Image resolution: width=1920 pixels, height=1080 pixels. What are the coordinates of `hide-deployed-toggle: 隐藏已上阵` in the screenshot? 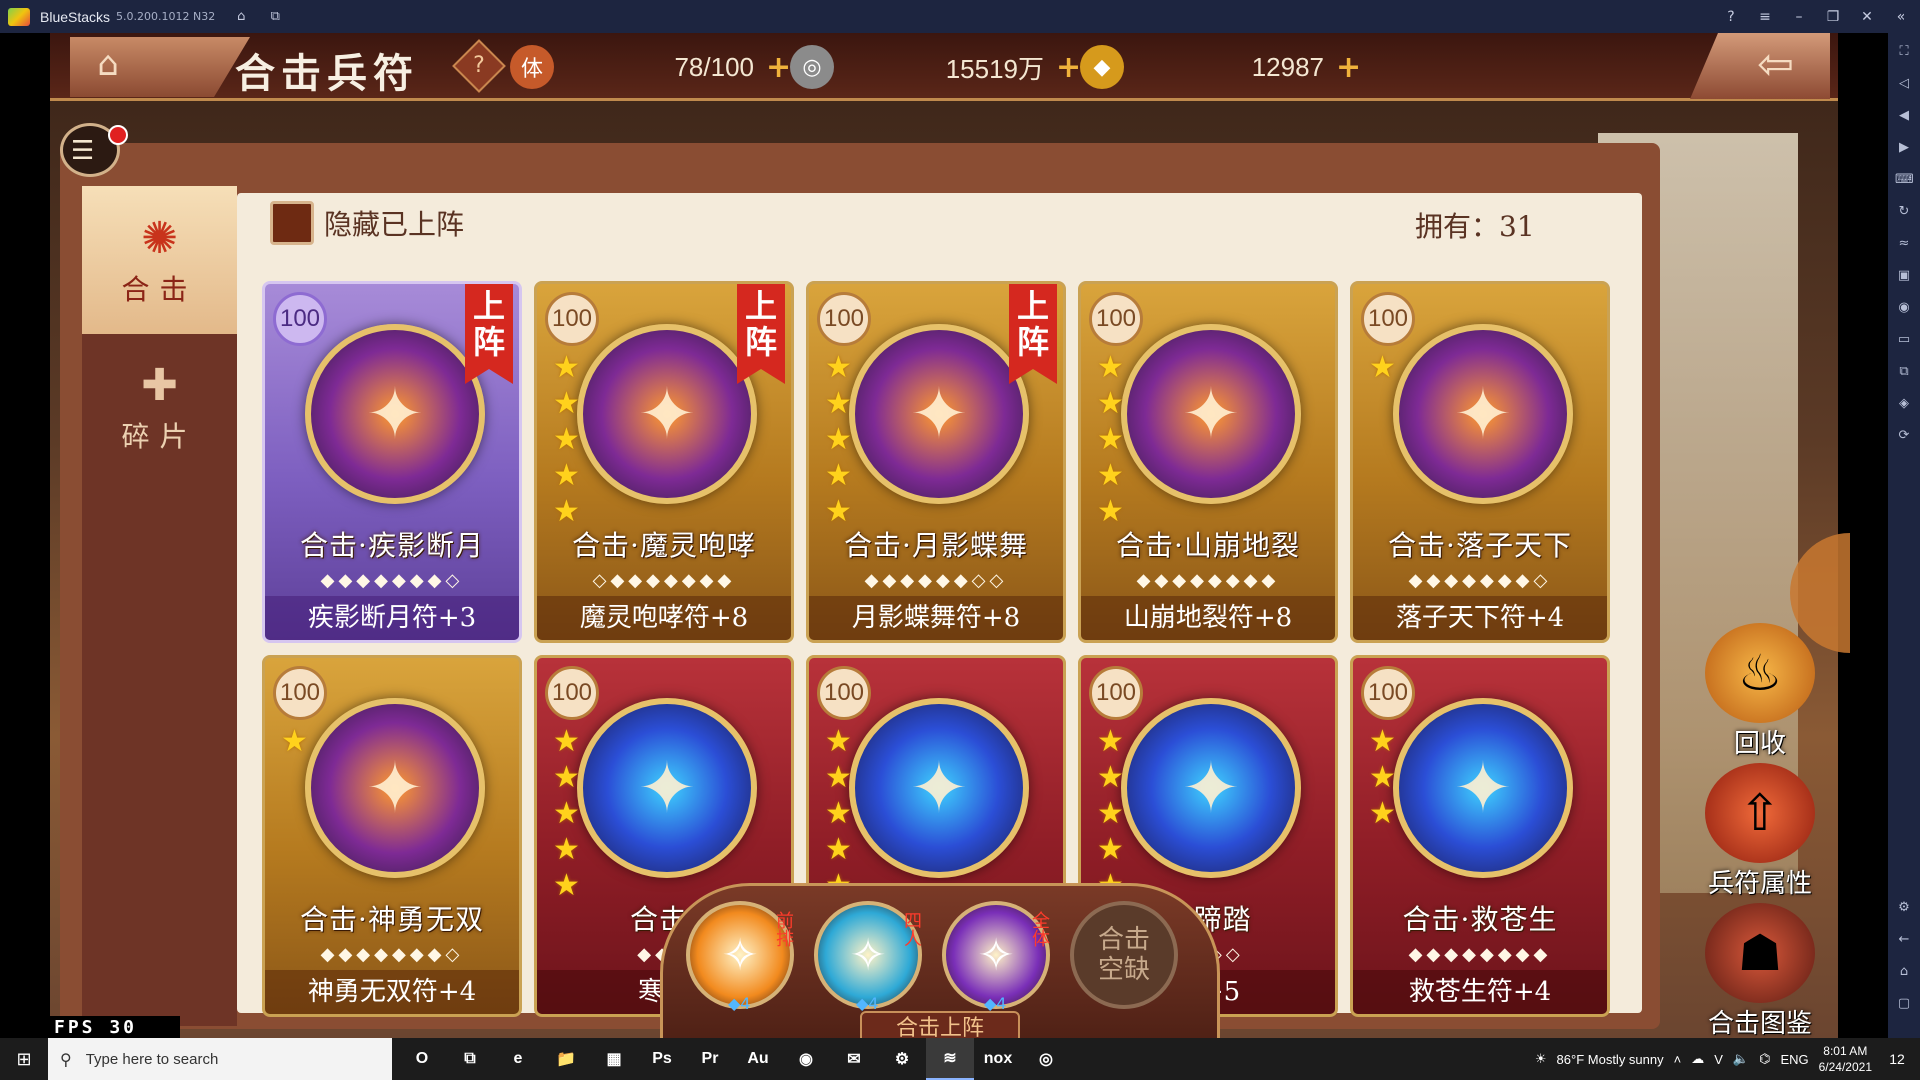 It's located at (367, 223).